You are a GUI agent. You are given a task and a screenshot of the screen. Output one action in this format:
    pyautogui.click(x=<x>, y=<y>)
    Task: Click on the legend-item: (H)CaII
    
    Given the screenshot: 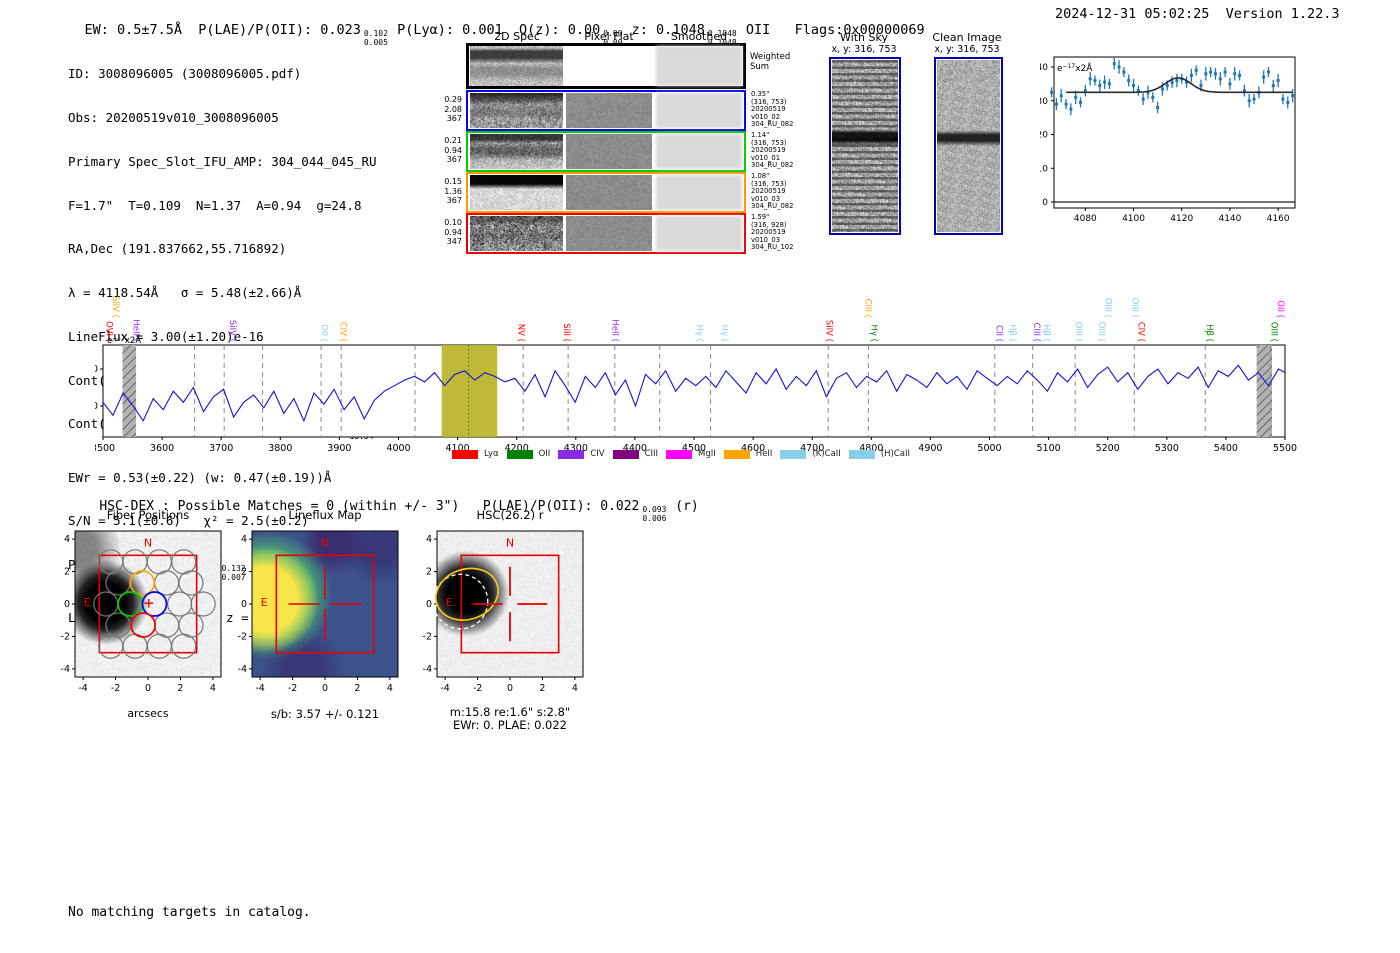 What is the action you would take?
    pyautogui.click(x=879, y=454)
    